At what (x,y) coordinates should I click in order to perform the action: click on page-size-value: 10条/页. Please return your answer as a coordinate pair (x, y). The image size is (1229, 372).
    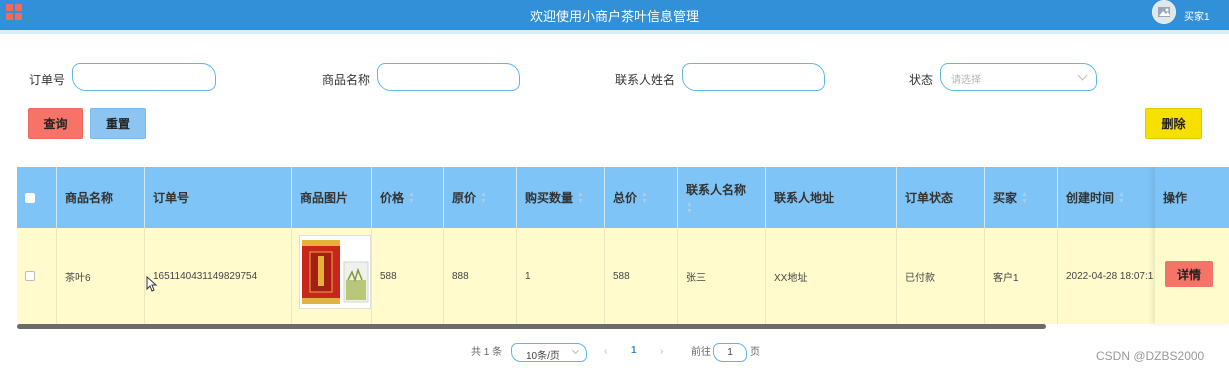
    Looking at the image, I should click on (543, 356).